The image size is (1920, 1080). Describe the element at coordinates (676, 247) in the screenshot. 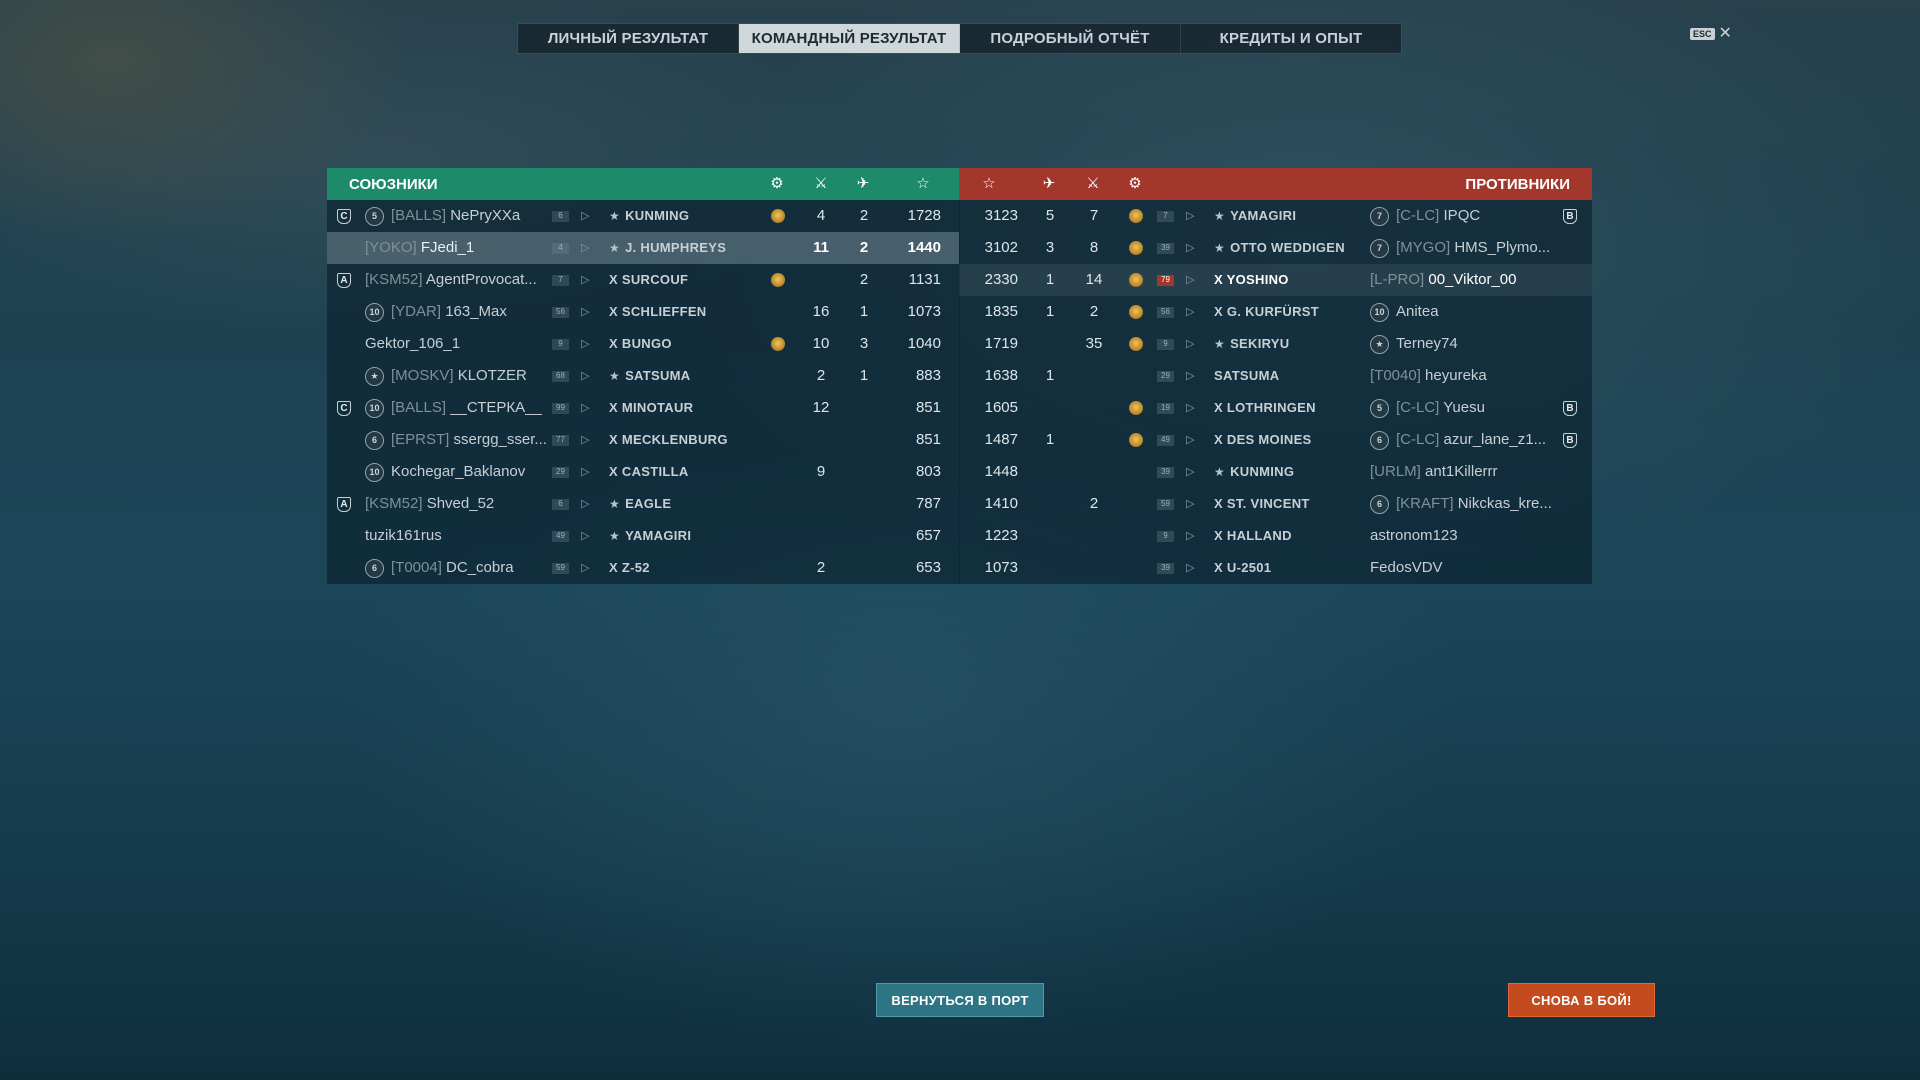

I see `ship-title: J. HUMPHREYS` at that location.